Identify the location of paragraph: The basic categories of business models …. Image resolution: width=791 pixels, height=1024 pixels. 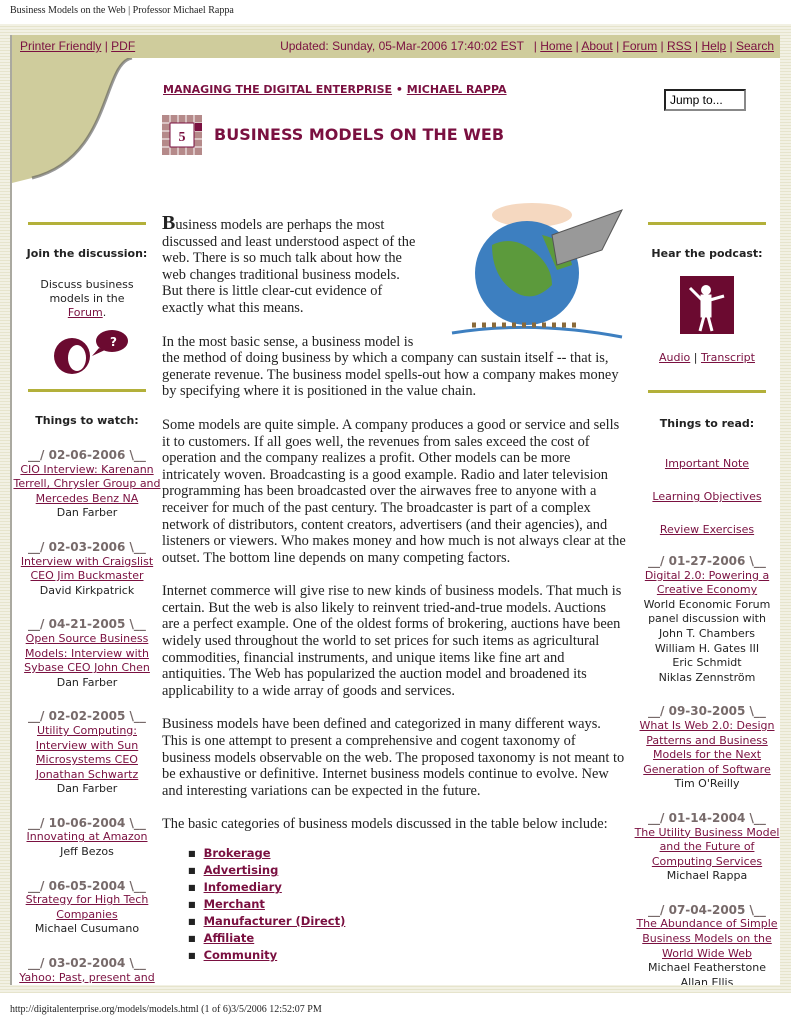
(385, 824).